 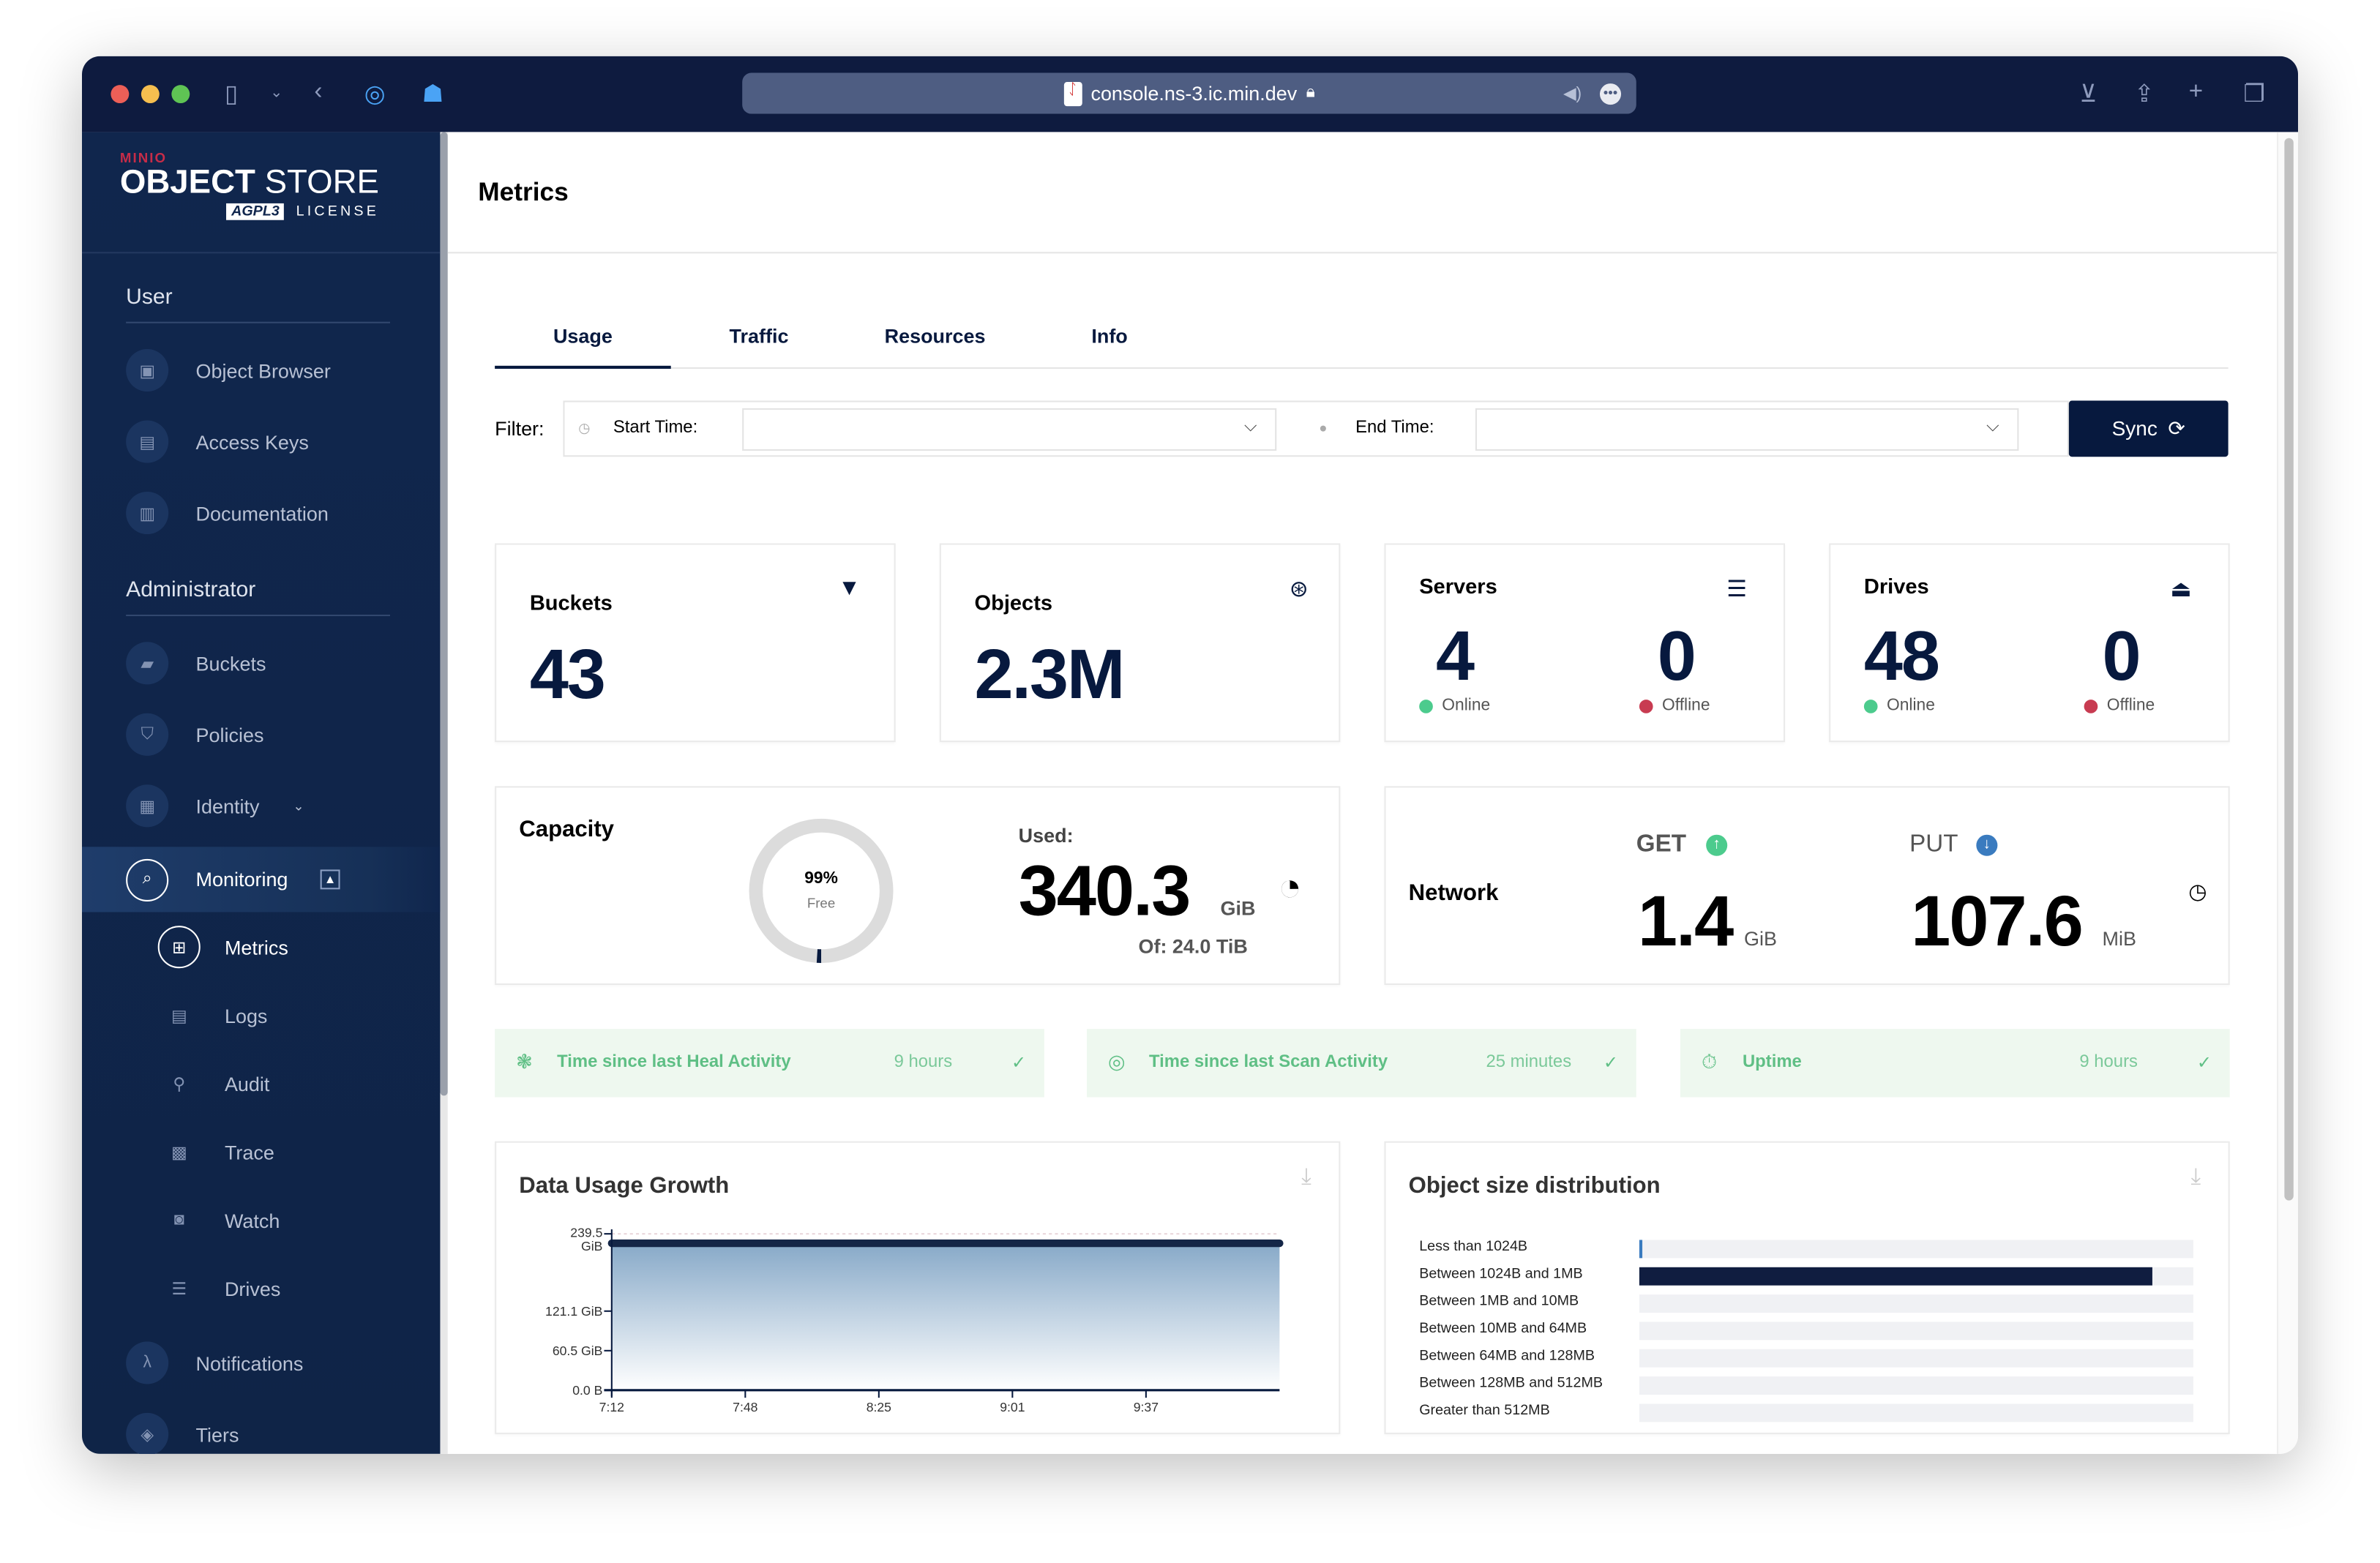 I want to click on monitoring-icon: ⌕, so click(x=147, y=879).